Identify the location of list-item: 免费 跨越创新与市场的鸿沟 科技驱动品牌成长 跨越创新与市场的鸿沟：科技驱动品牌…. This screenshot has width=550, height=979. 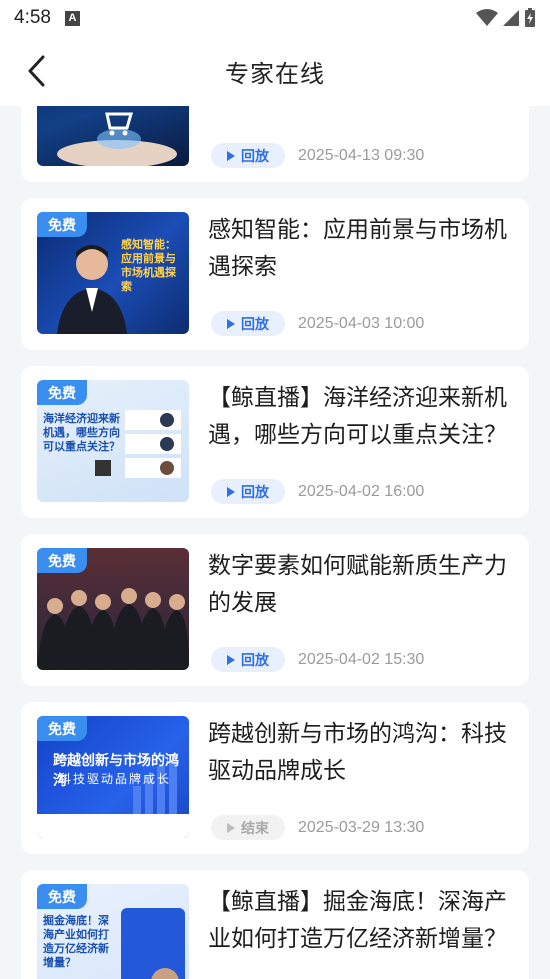
(275, 778).